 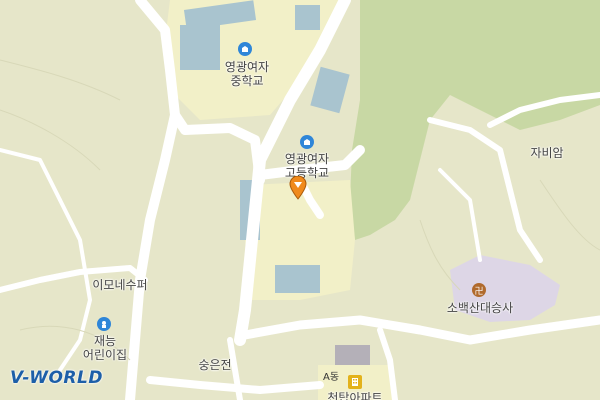 What do you see at coordinates (105, 355) in the screenshot?
I see `place-name-line: 어린이집` at bounding box center [105, 355].